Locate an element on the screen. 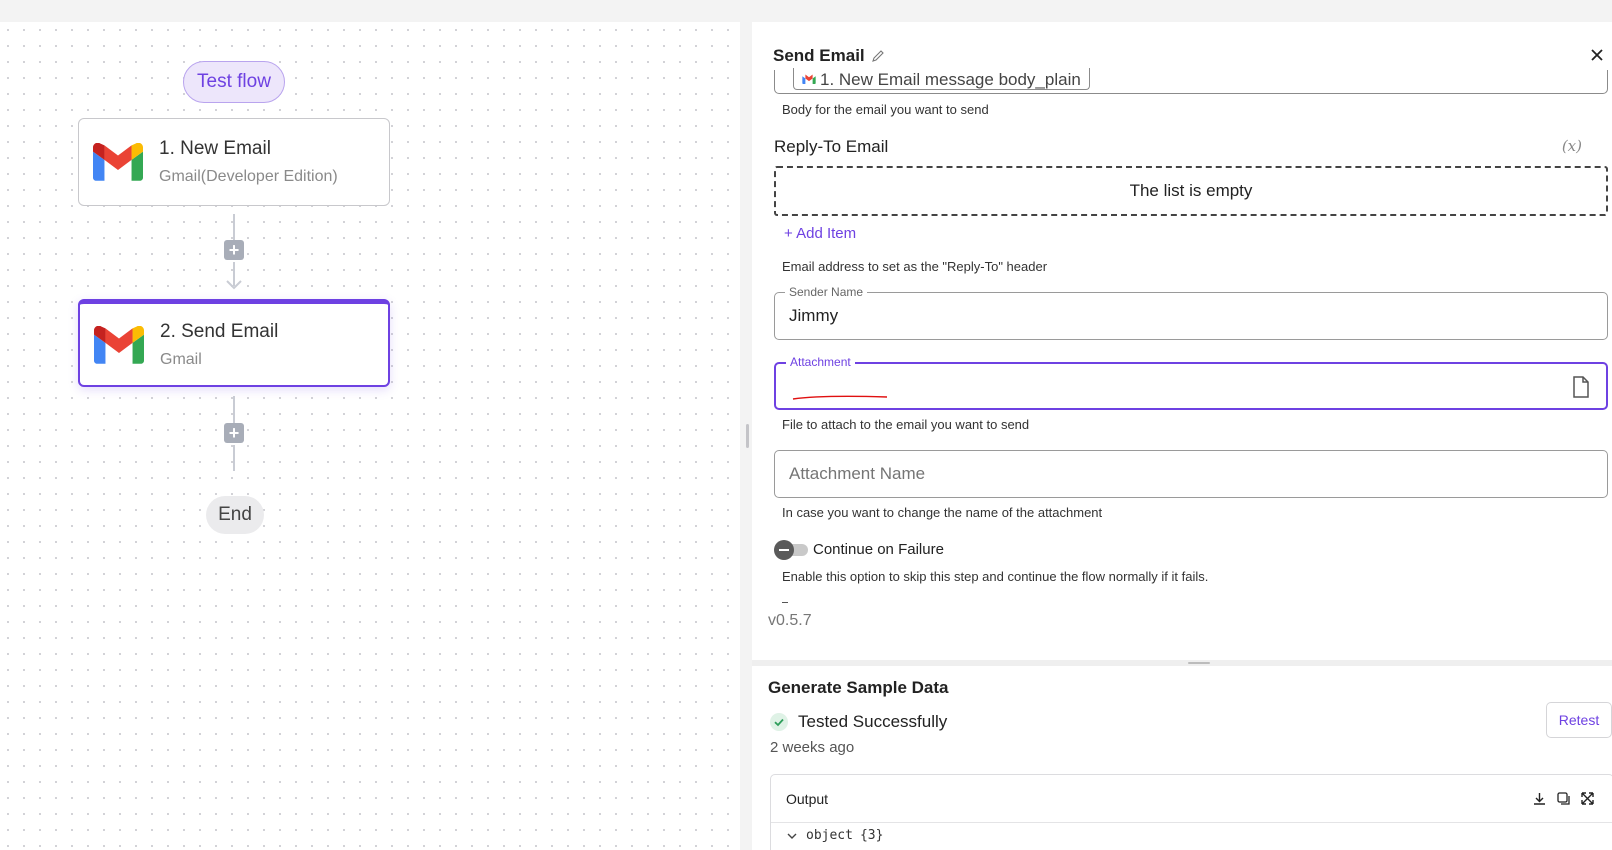 This screenshot has height=850, width=1612. step-subtitle: Gmail is located at coordinates (181, 359).